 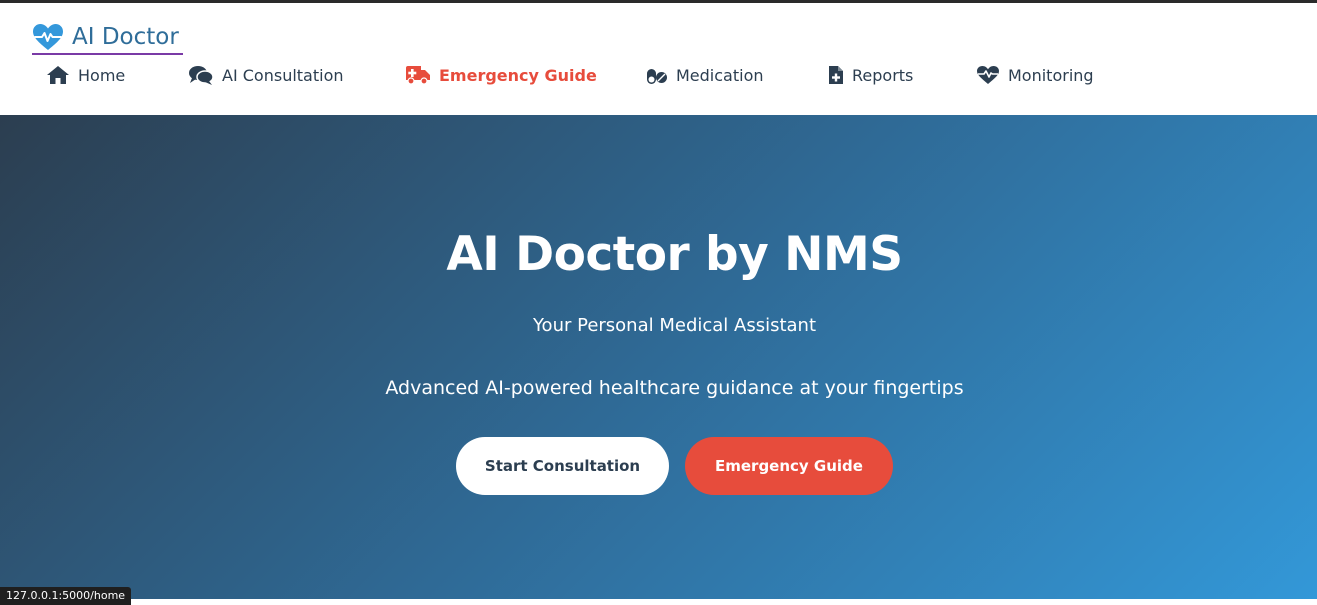 I want to click on heart-pulse-icon, so click(x=48, y=37).